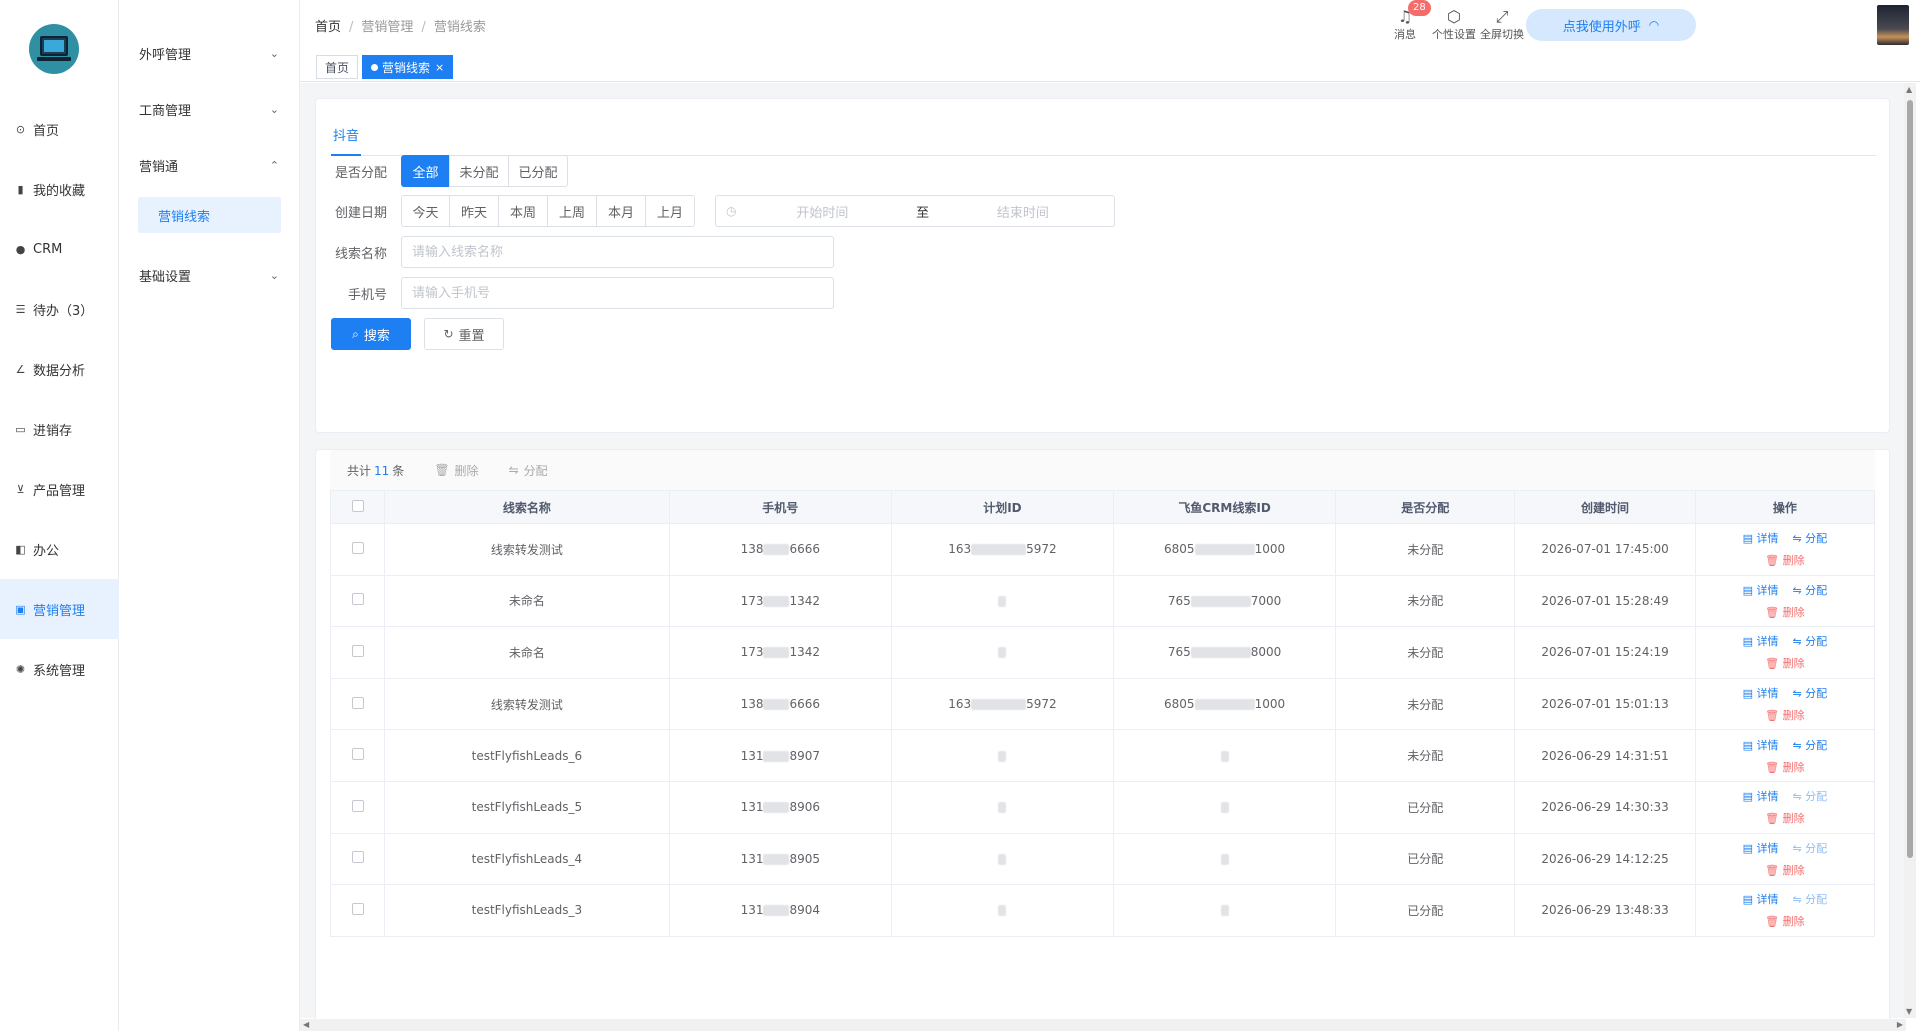  What do you see at coordinates (1023, 211) in the screenshot?
I see `end-time-placeholder: 结束时间` at bounding box center [1023, 211].